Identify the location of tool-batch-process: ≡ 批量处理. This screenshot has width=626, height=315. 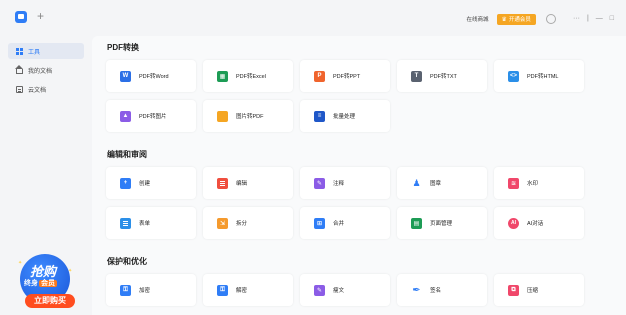
(345, 116).